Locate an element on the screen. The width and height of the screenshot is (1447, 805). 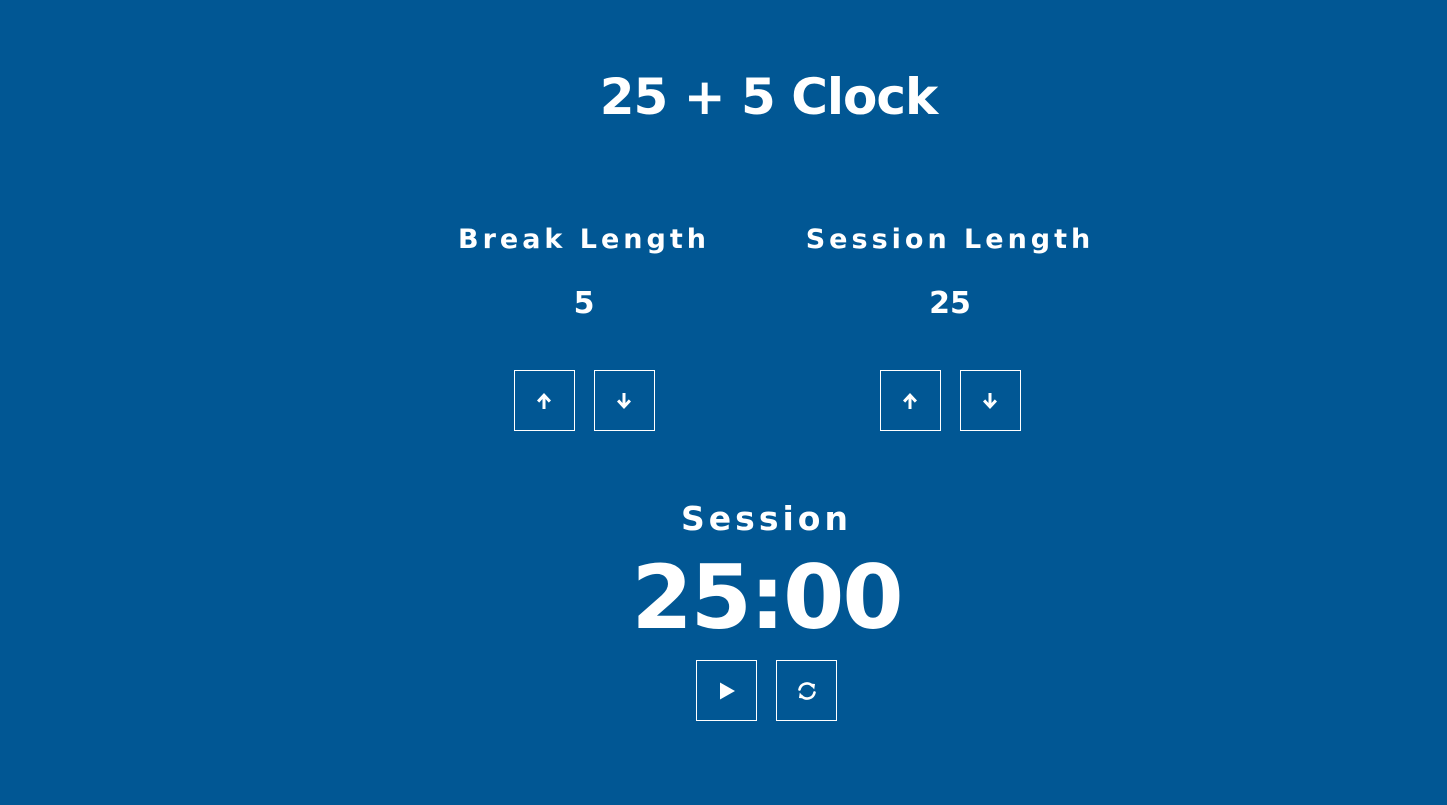
play-icon is located at coordinates (727, 691).